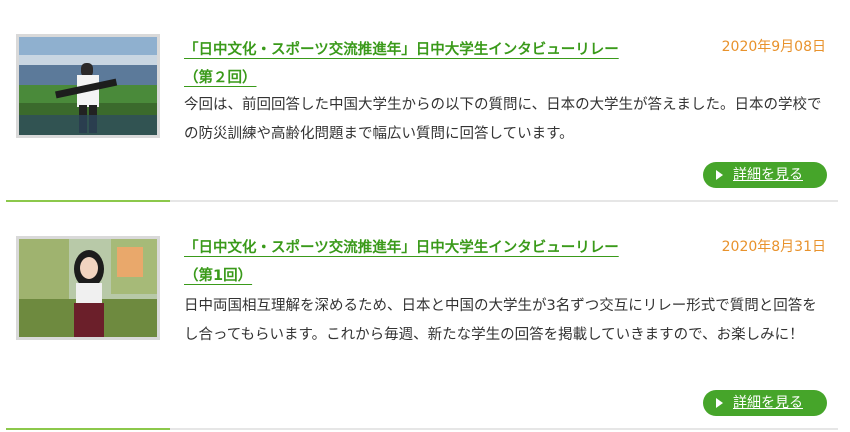 This screenshot has height=432, width=850. What do you see at coordinates (404, 262) in the screenshot?
I see `article-title-link: 「日中文化・スポーツ交流推進年」日中大学生インタビューリレー（第1回）` at bounding box center [404, 262].